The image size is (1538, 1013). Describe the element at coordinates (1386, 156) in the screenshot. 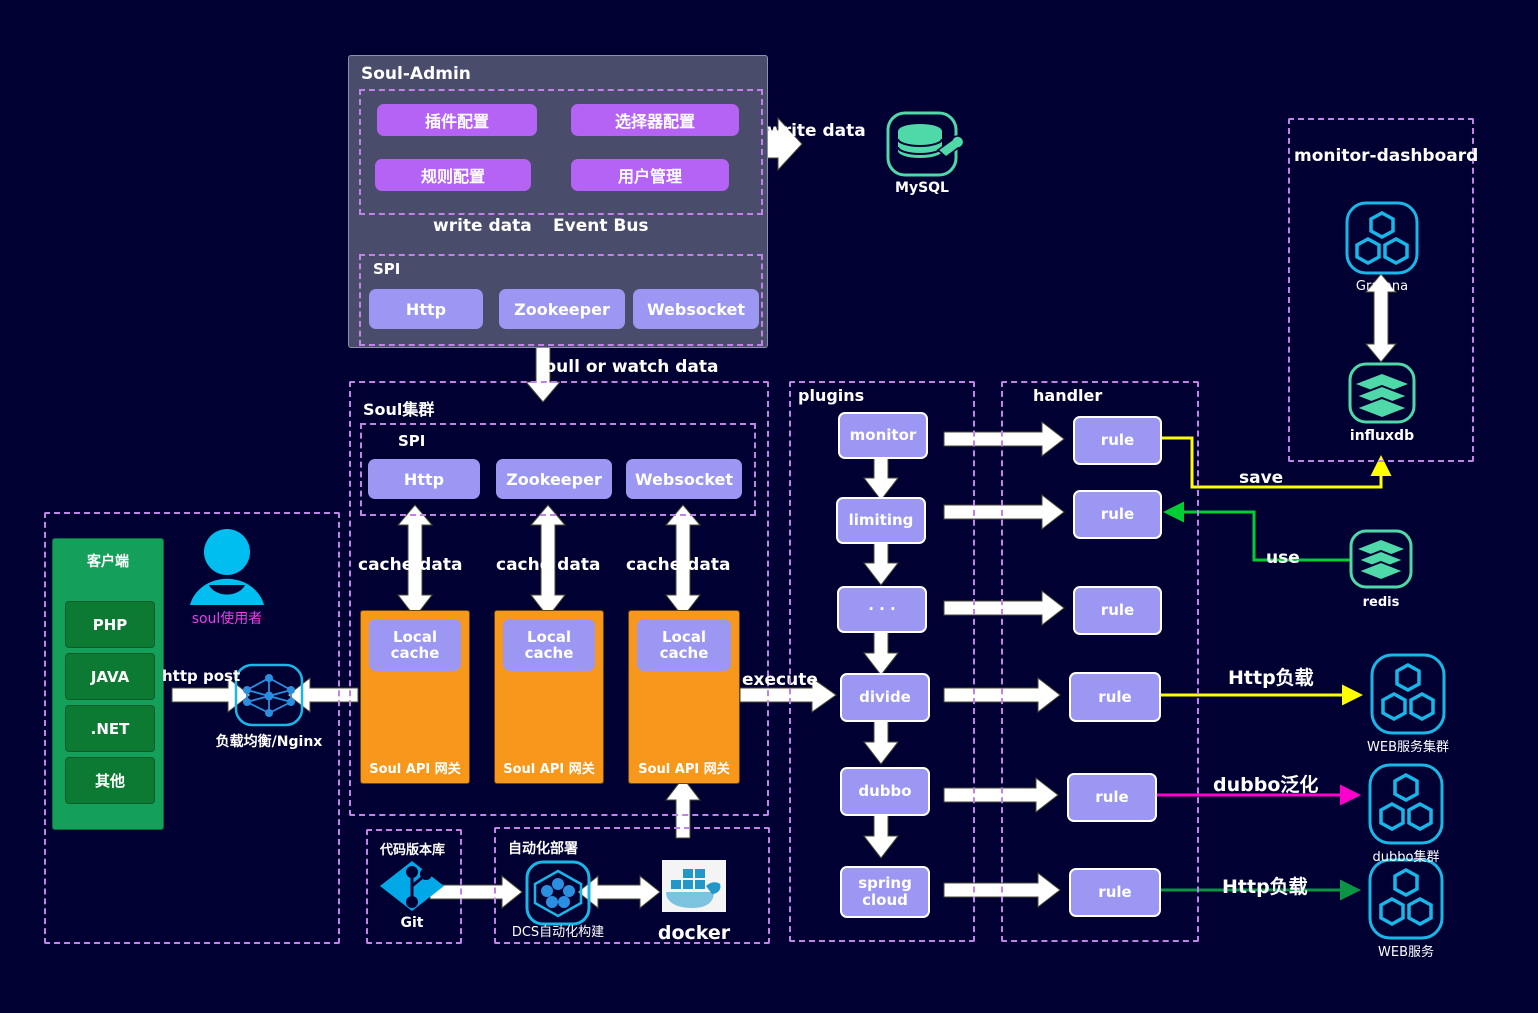

I see `monitor-dashboard-title: monitor-dashboard` at that location.